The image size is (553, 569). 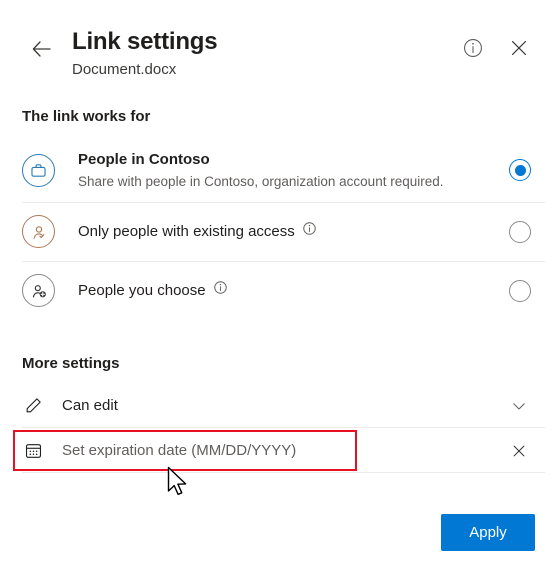 I want to click on option-title: People in Contoso, so click(x=287, y=160).